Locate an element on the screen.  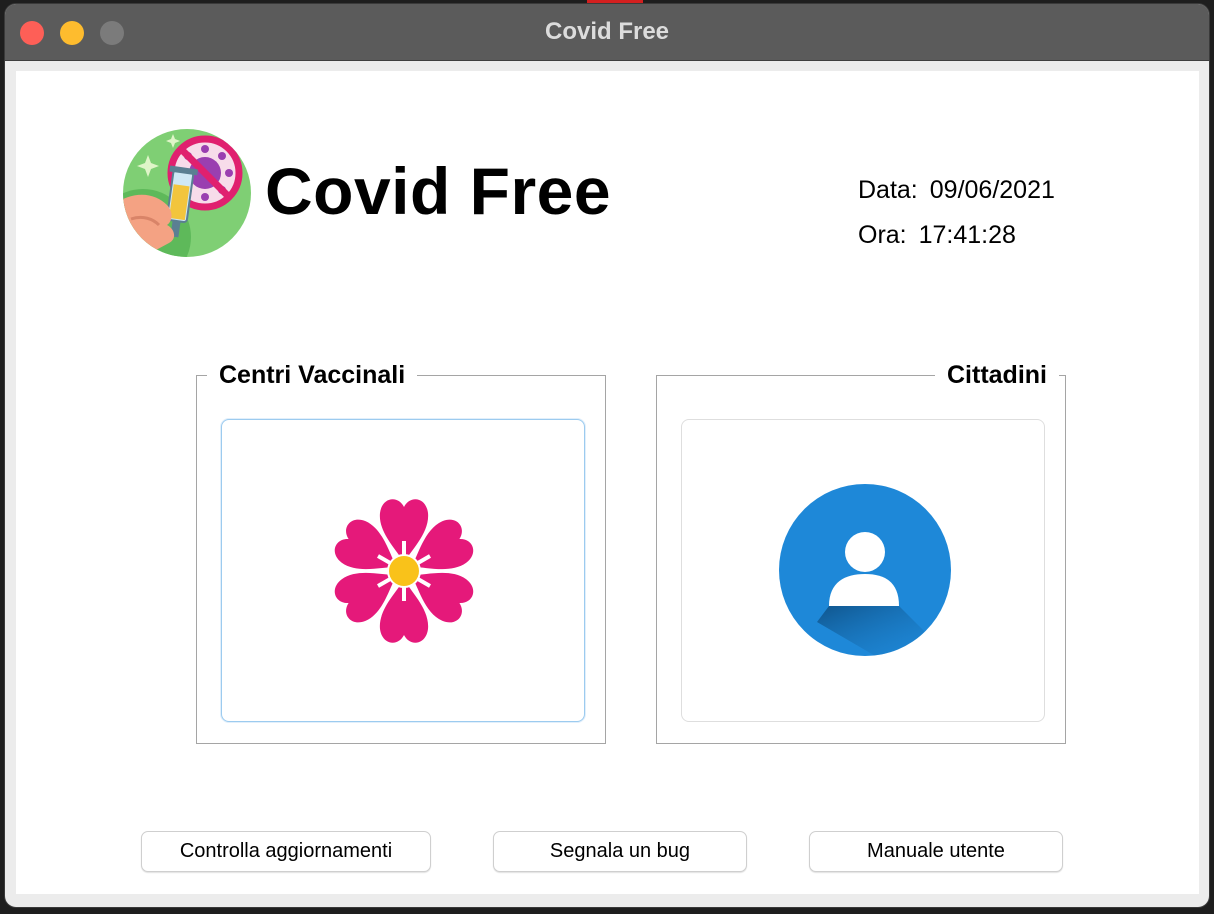
centri-vaccinali-button is located at coordinates (403, 570).